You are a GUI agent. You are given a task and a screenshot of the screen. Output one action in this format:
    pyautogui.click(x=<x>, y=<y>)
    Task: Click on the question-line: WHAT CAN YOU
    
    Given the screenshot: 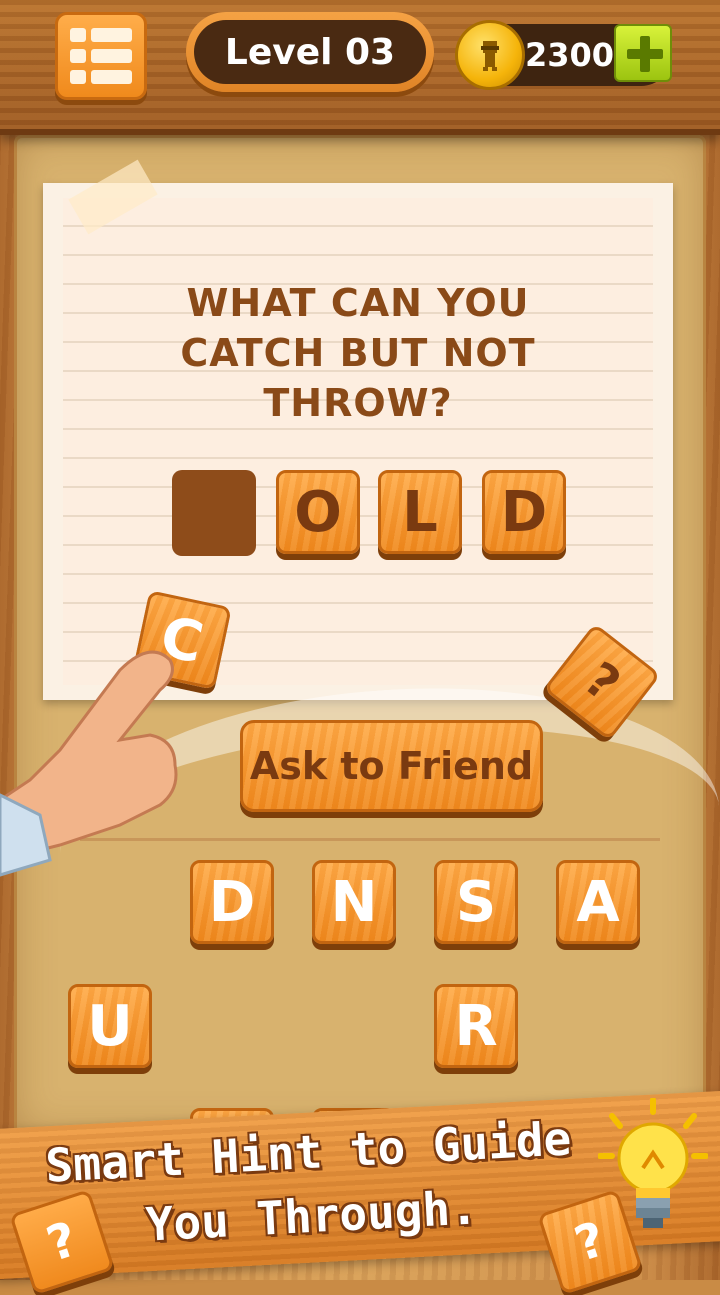 What is the action you would take?
    pyautogui.click(x=358, y=303)
    